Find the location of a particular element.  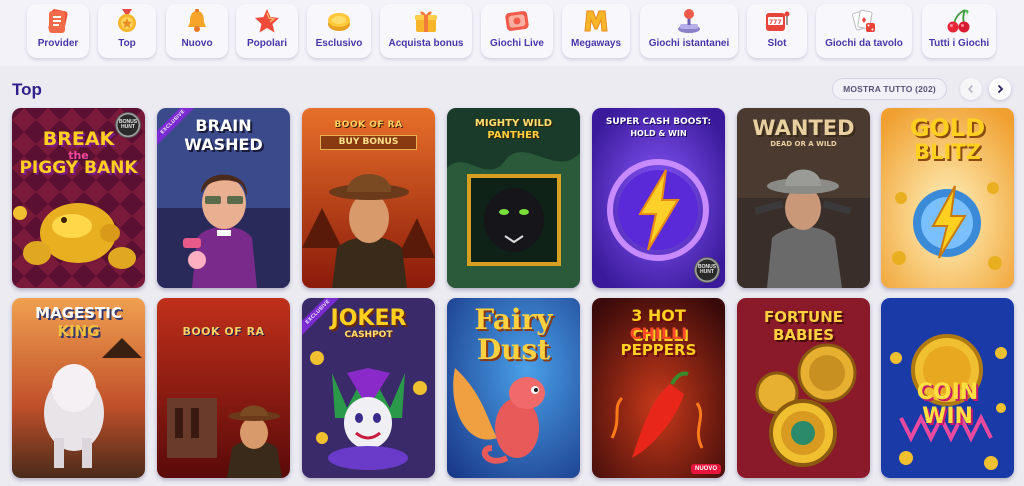

game-title-line: Fairy is located at coordinates (513, 319).